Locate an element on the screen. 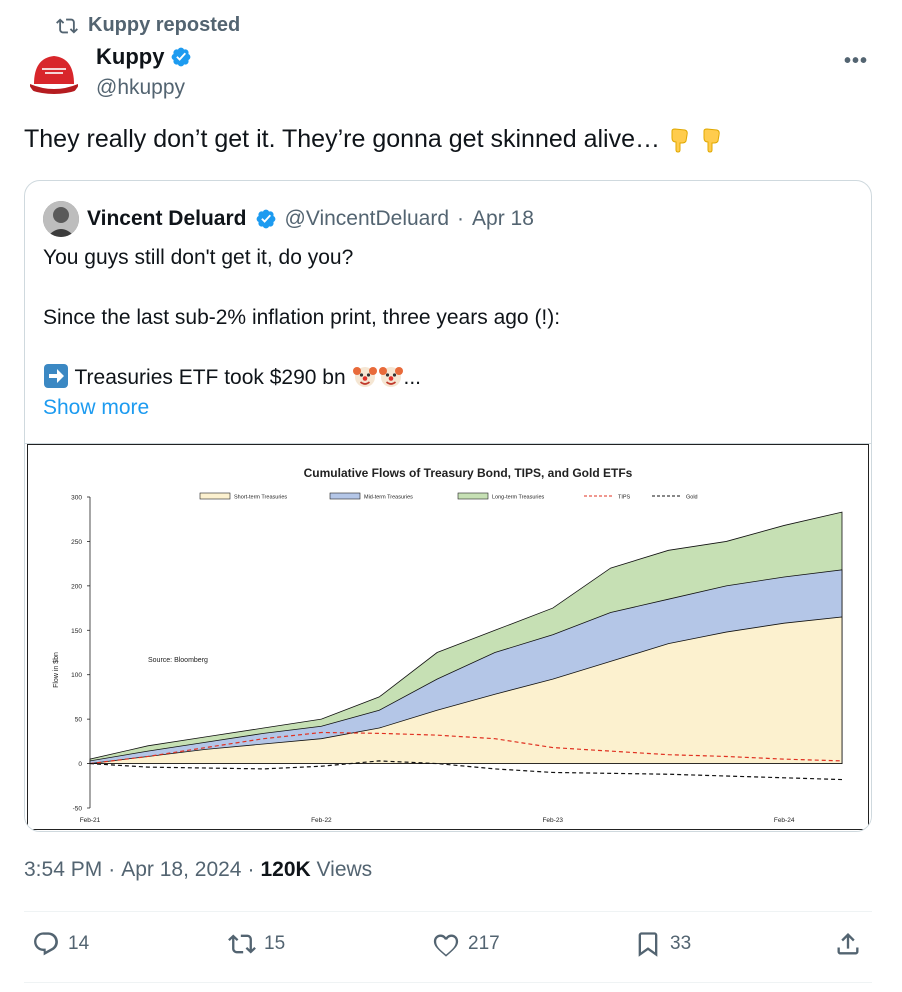 The height and width of the screenshot is (992, 902). legend-label: Gold is located at coordinates (692, 498).